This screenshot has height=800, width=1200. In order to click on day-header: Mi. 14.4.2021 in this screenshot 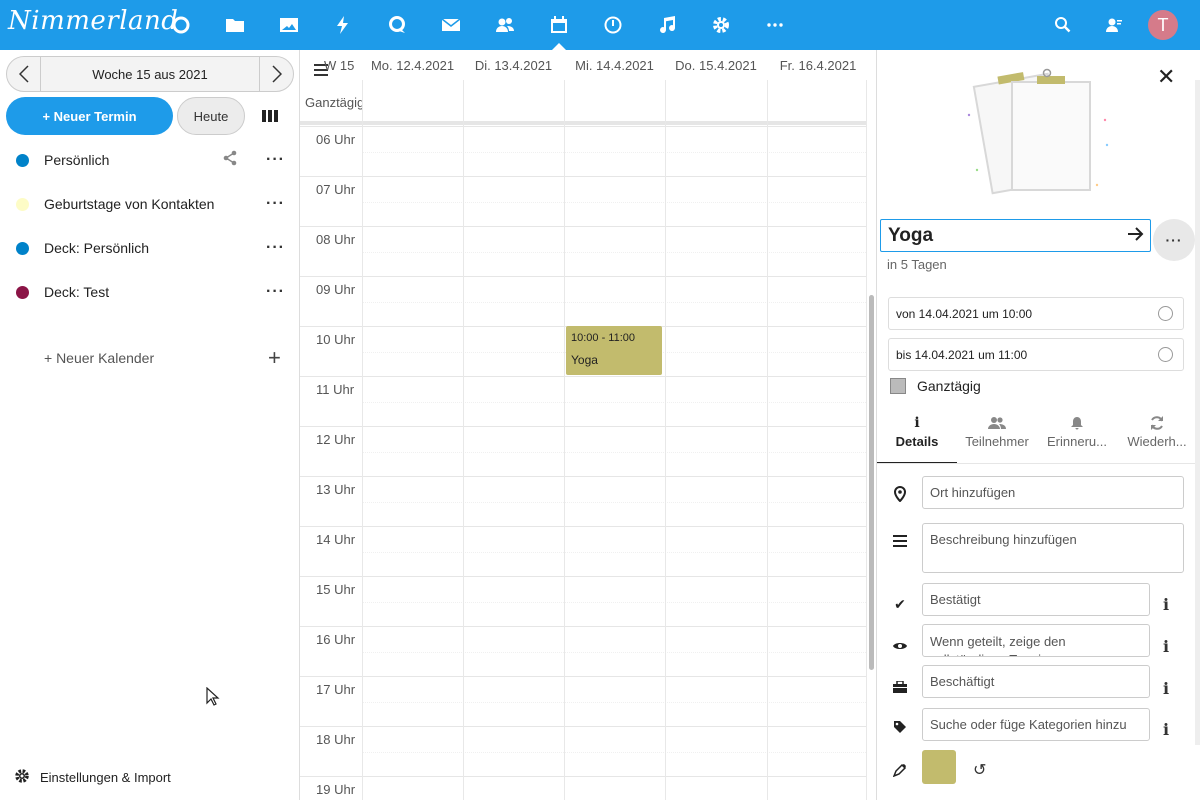, I will do `click(614, 65)`.